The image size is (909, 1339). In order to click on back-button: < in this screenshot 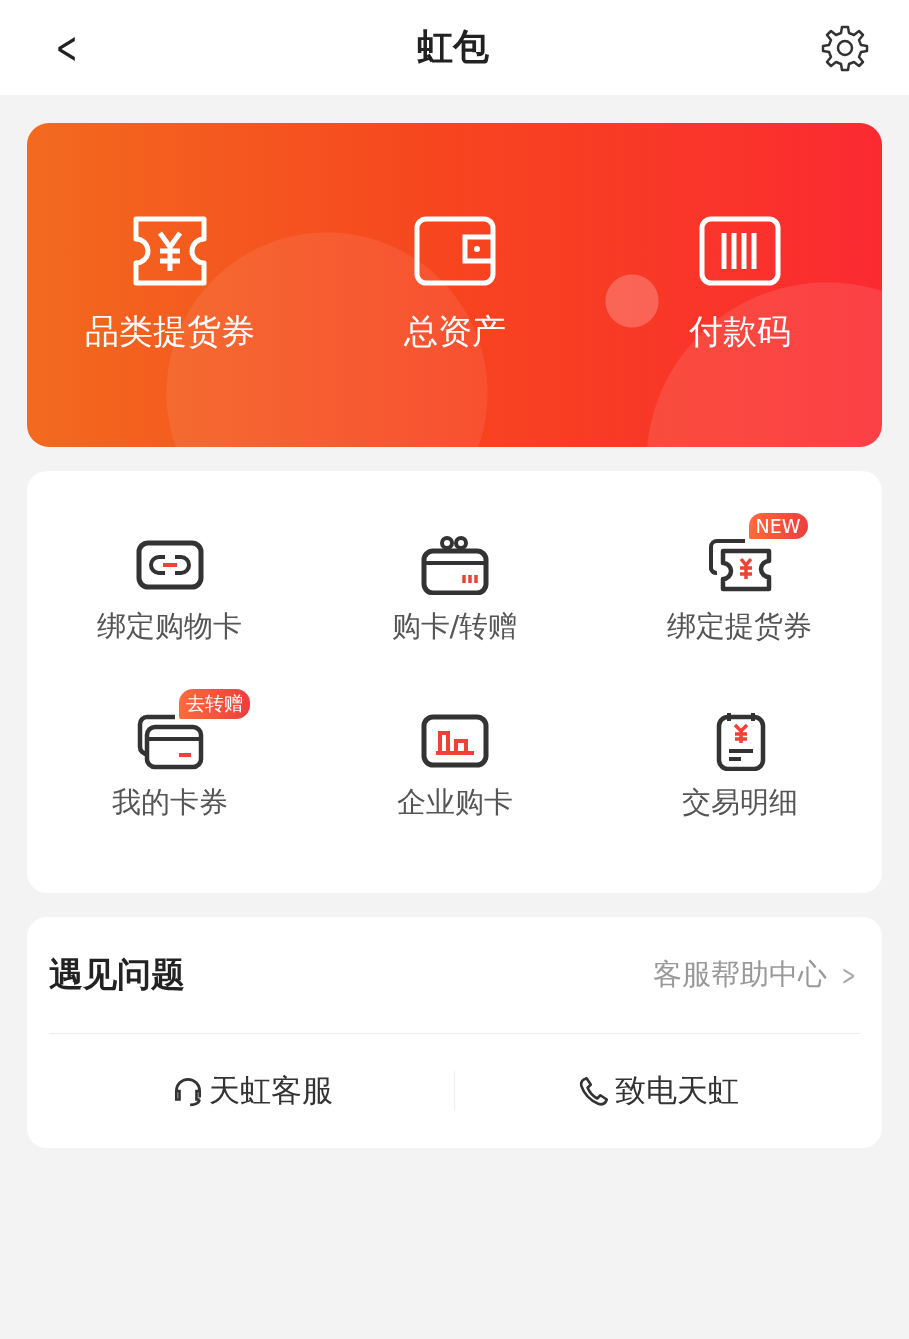, I will do `click(66, 47)`.